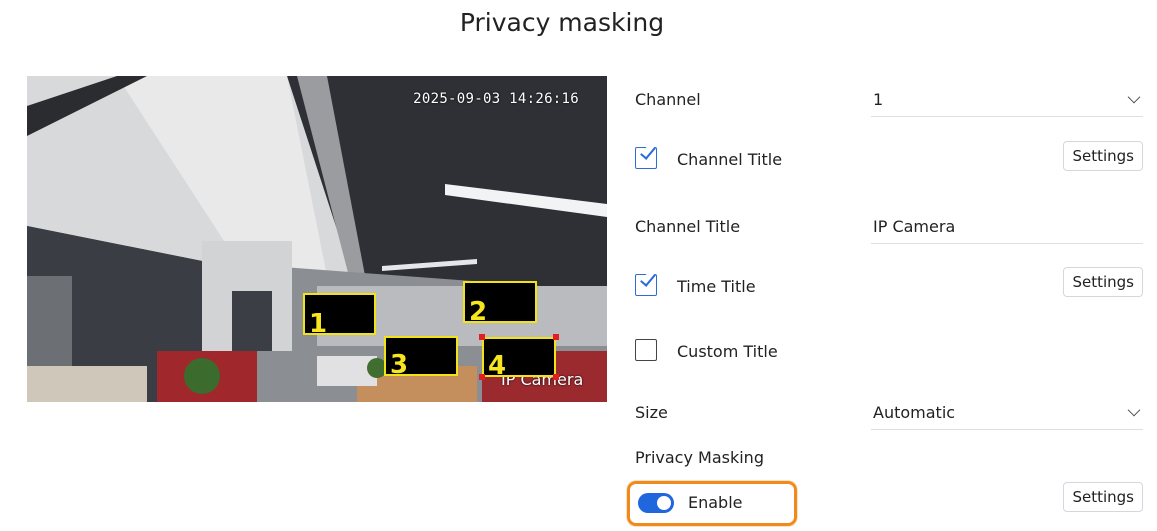 The image size is (1157, 531). I want to click on time-title-checkbox, so click(646, 285).